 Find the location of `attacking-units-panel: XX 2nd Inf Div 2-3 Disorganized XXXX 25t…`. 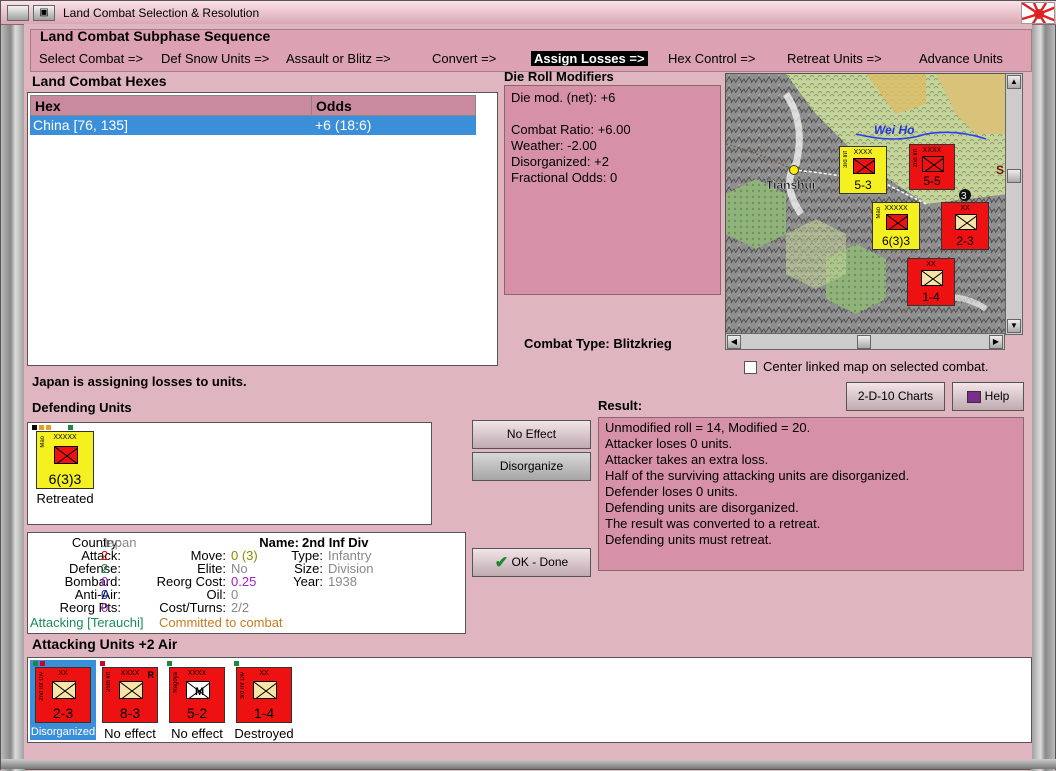

attacking-units-panel: XX 2nd Inf Div 2-3 Disorganized XXXX 25t… is located at coordinates (529, 700).